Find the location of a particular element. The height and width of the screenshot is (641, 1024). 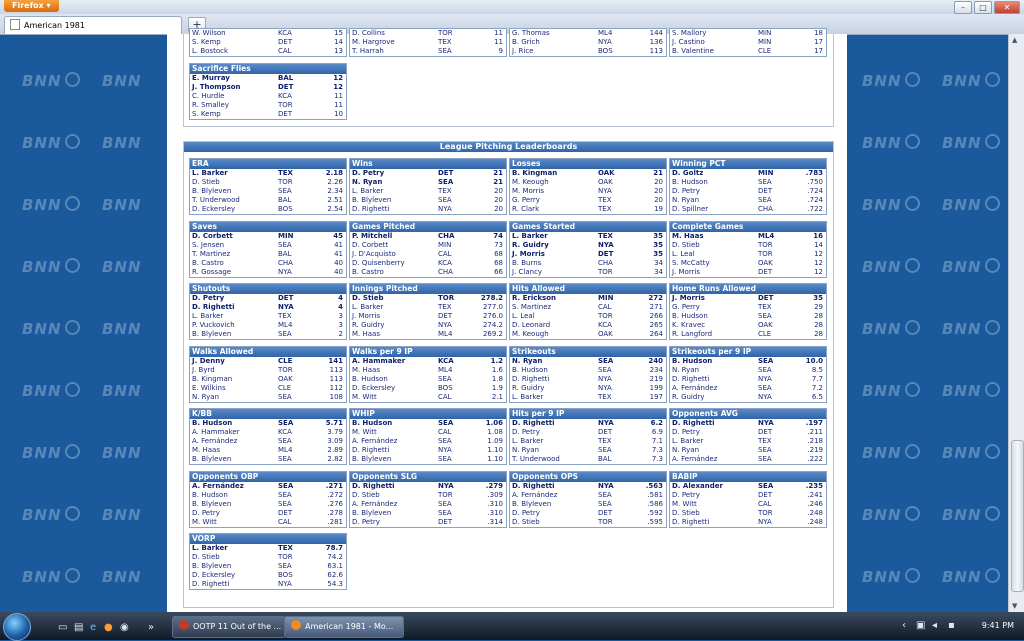

player-name: B. Kingman is located at coordinates (212, 379).